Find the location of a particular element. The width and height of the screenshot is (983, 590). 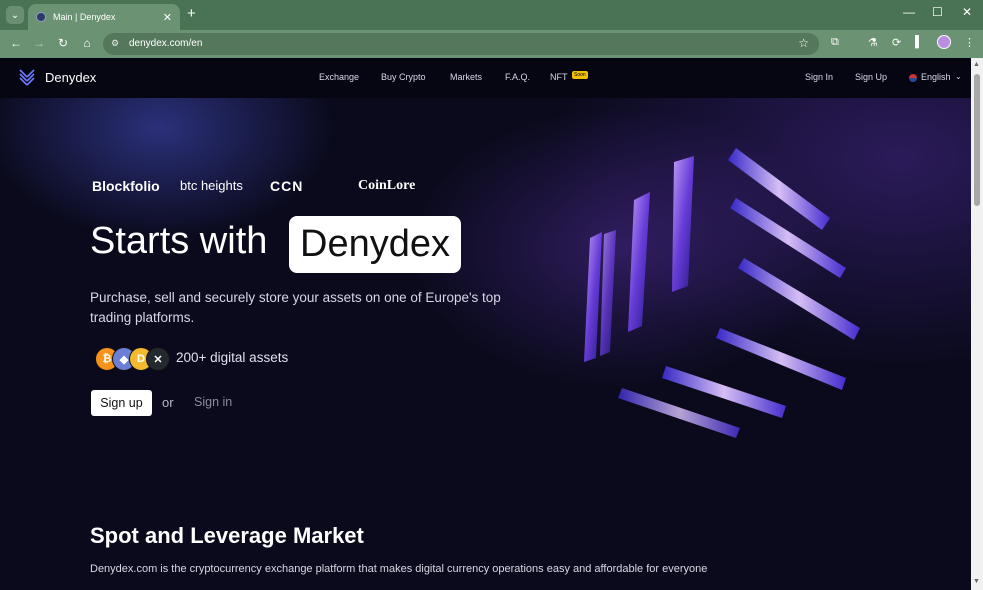

new-tab-button: + is located at coordinates (191, 13).